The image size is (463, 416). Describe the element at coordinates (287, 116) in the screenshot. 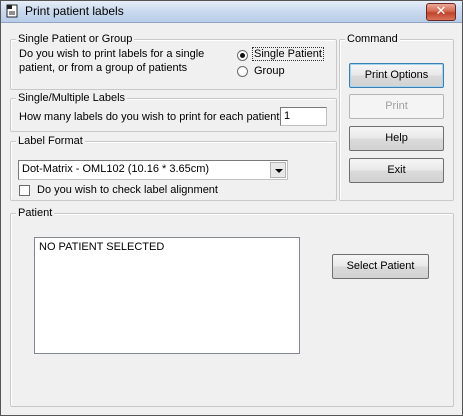

I see `labels-count-value: 1` at that location.